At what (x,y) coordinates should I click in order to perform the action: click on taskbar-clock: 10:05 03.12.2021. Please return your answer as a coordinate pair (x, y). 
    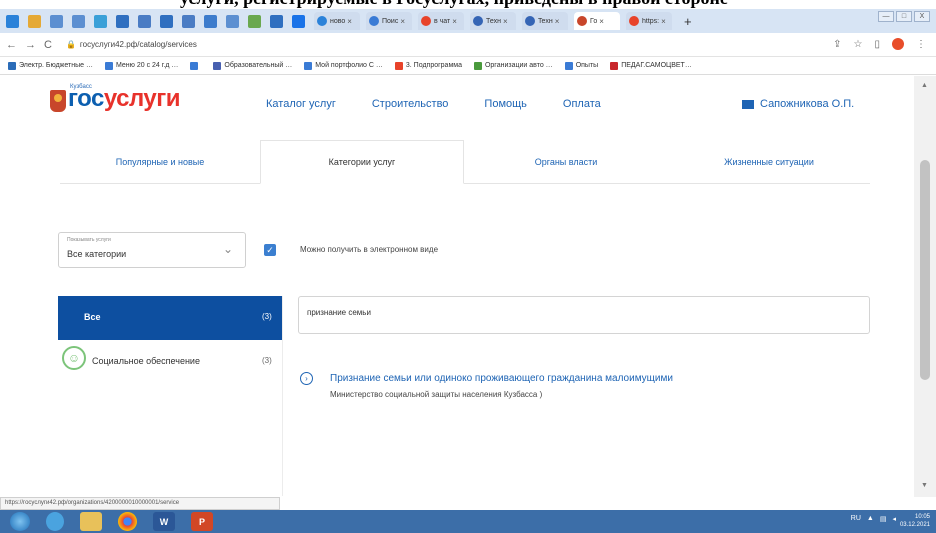
    Looking at the image, I should click on (915, 521).